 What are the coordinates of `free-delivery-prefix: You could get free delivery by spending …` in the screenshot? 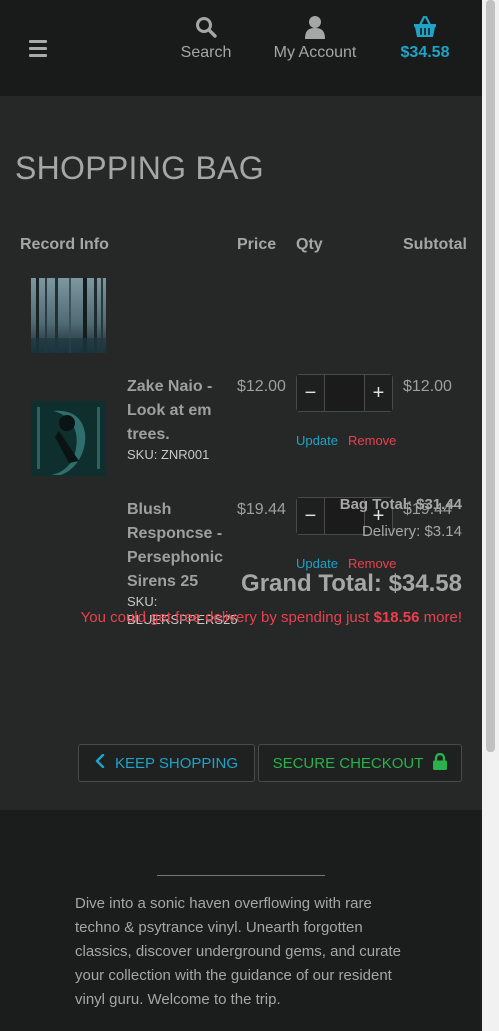 It's located at (227, 617).